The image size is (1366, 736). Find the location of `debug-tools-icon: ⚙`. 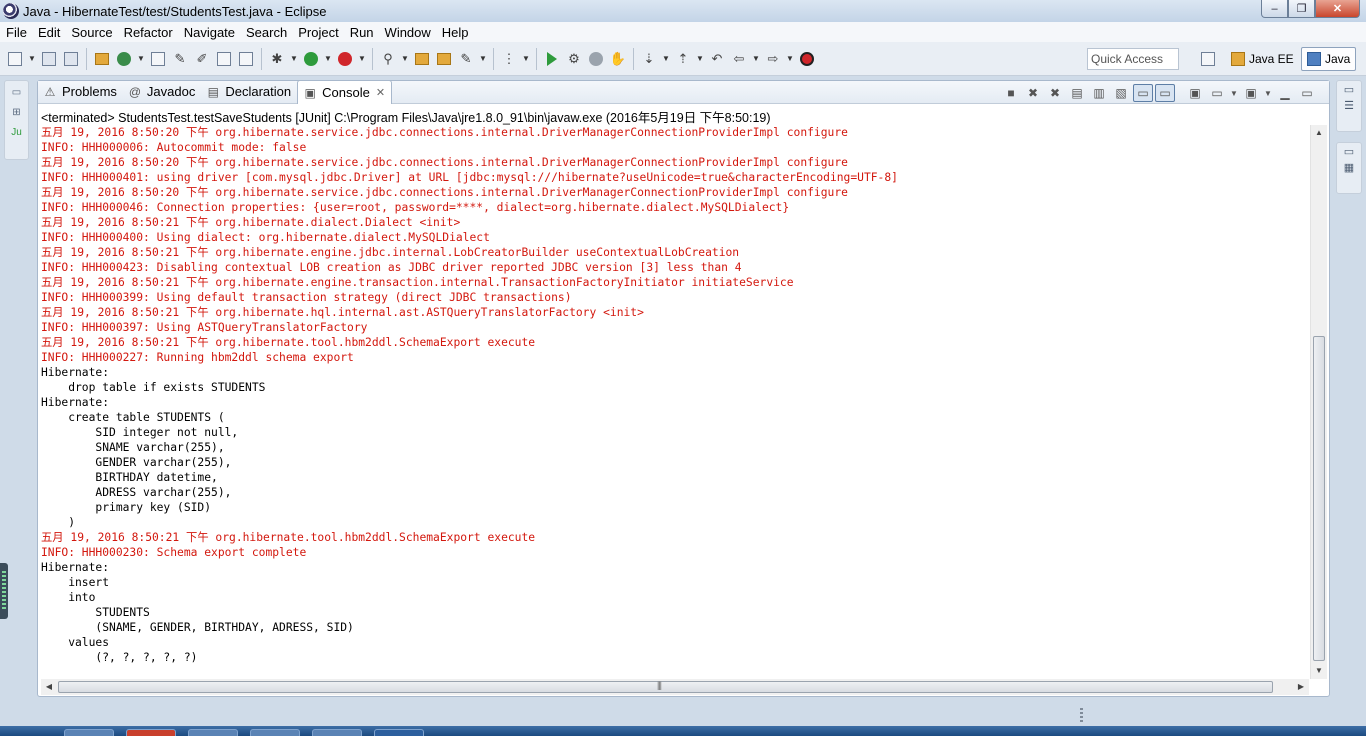

debug-tools-icon: ⚙ is located at coordinates (574, 59).